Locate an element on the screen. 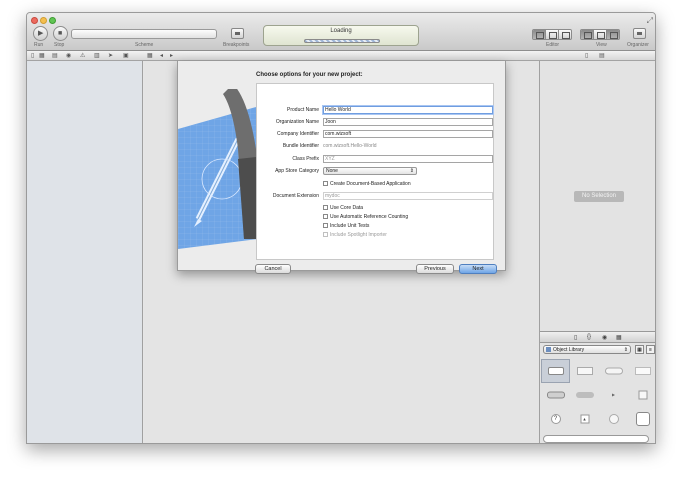 The image size is (681, 479). run-label: Run is located at coordinates (39, 45).